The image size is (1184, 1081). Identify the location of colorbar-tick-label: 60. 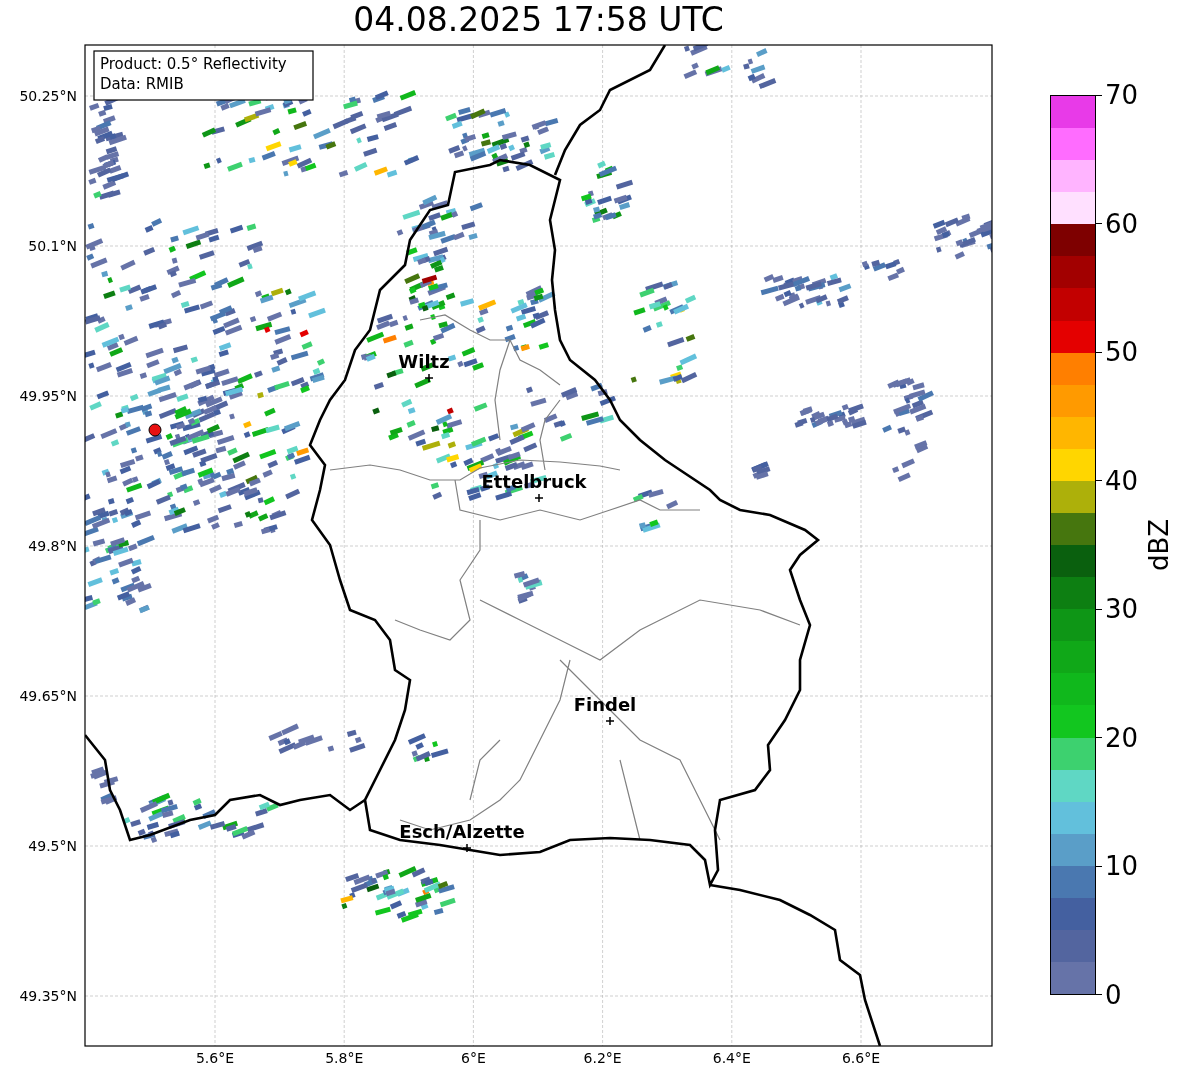
(1122, 223).